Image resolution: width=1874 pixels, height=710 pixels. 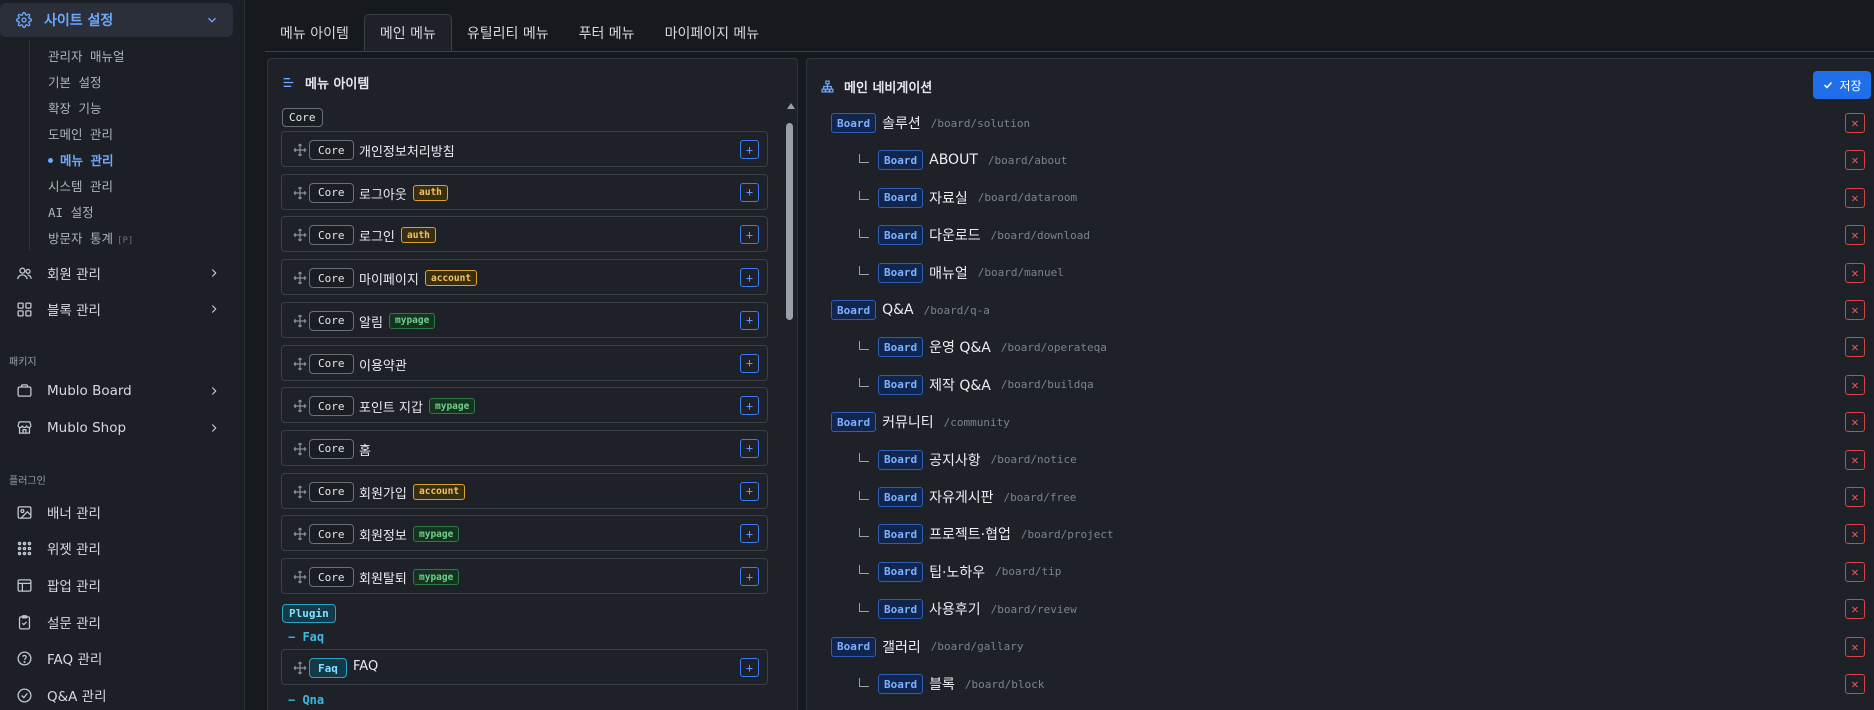 What do you see at coordinates (524, 667) in the screenshot?
I see `menu-item-row: Faq FAQ +` at bounding box center [524, 667].